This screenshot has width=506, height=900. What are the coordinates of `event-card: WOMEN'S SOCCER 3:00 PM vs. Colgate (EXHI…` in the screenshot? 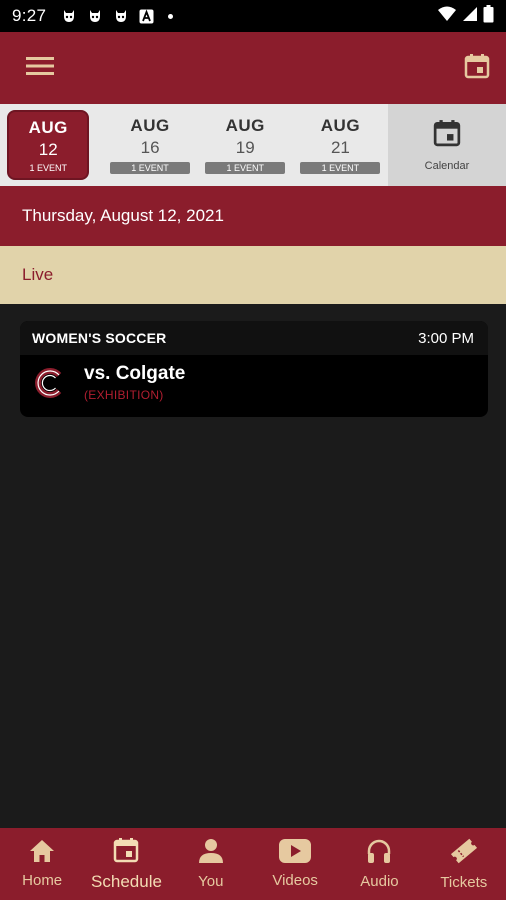 It's located at (254, 369).